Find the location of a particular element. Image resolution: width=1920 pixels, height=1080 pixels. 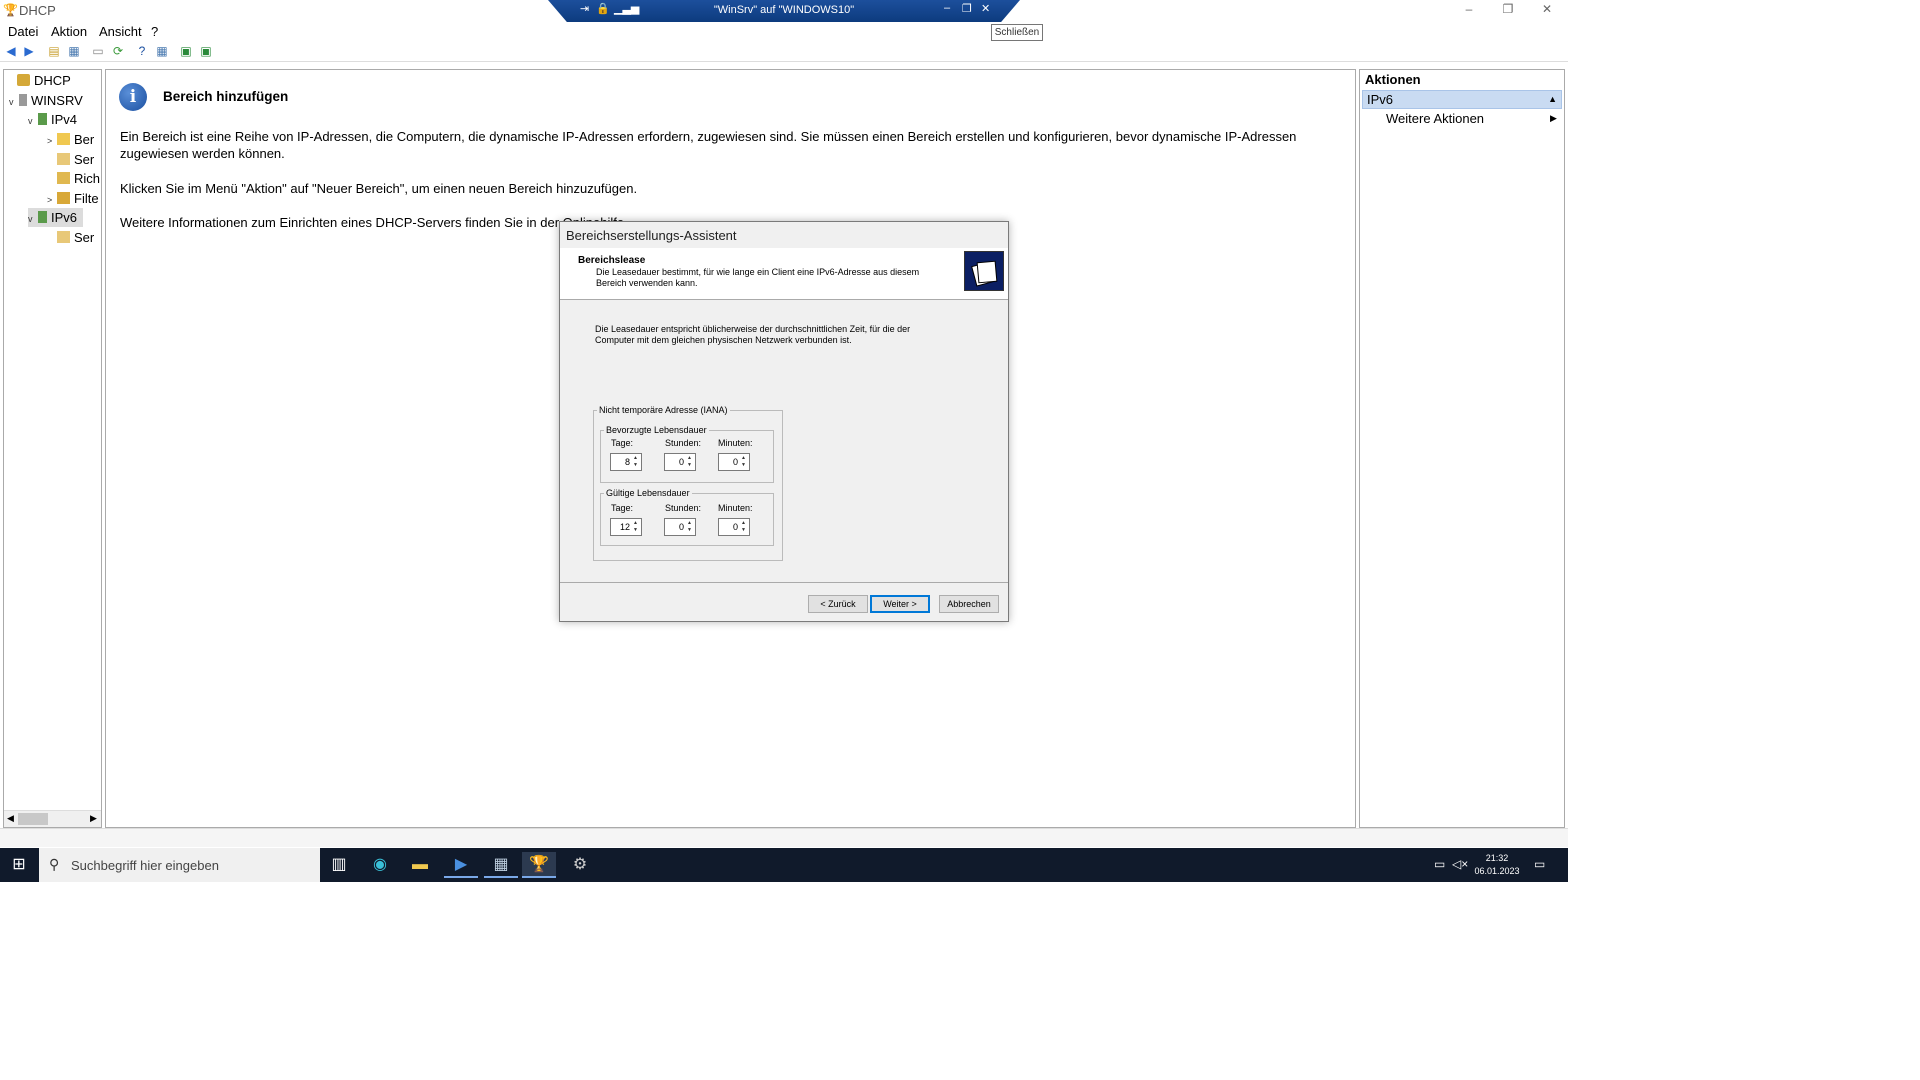

preferred-minutes-spinner: 0 ▲ ▼ is located at coordinates (734, 462).